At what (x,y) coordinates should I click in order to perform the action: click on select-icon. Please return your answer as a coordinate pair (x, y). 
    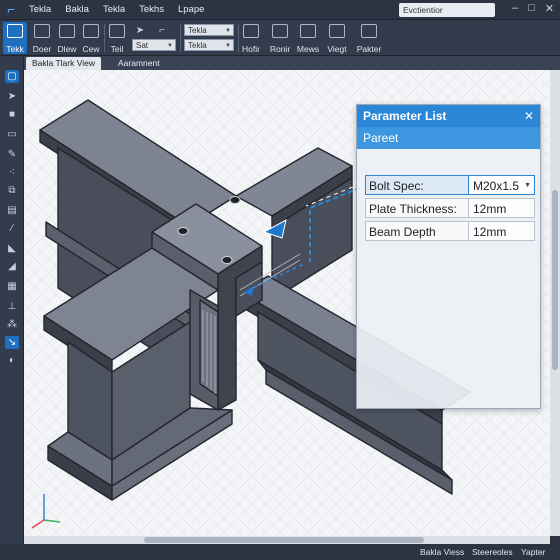
    Looking at the image, I should click on (15, 31).